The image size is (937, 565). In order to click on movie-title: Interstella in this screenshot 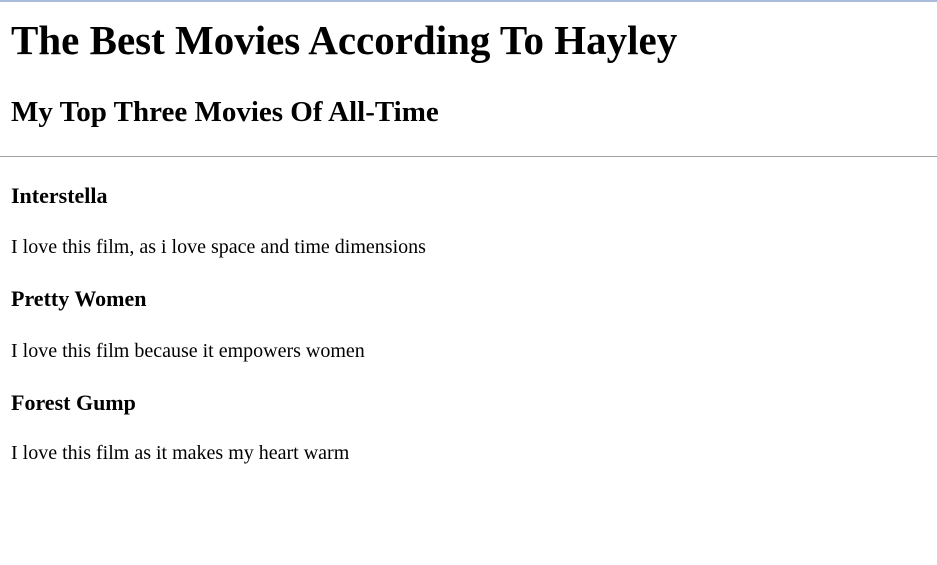, I will do `click(59, 195)`.